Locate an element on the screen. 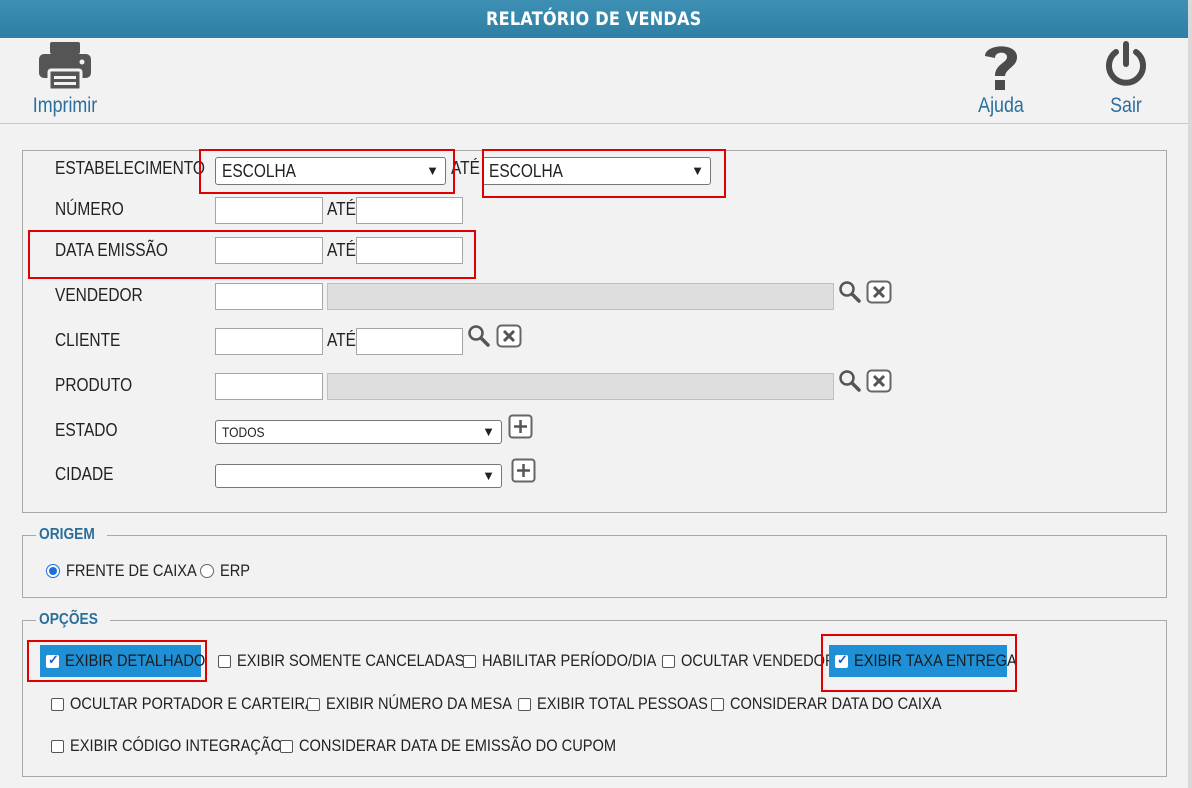 Image resolution: width=1192 pixels, height=788 pixels. exit-label: Sair is located at coordinates (1126, 105).